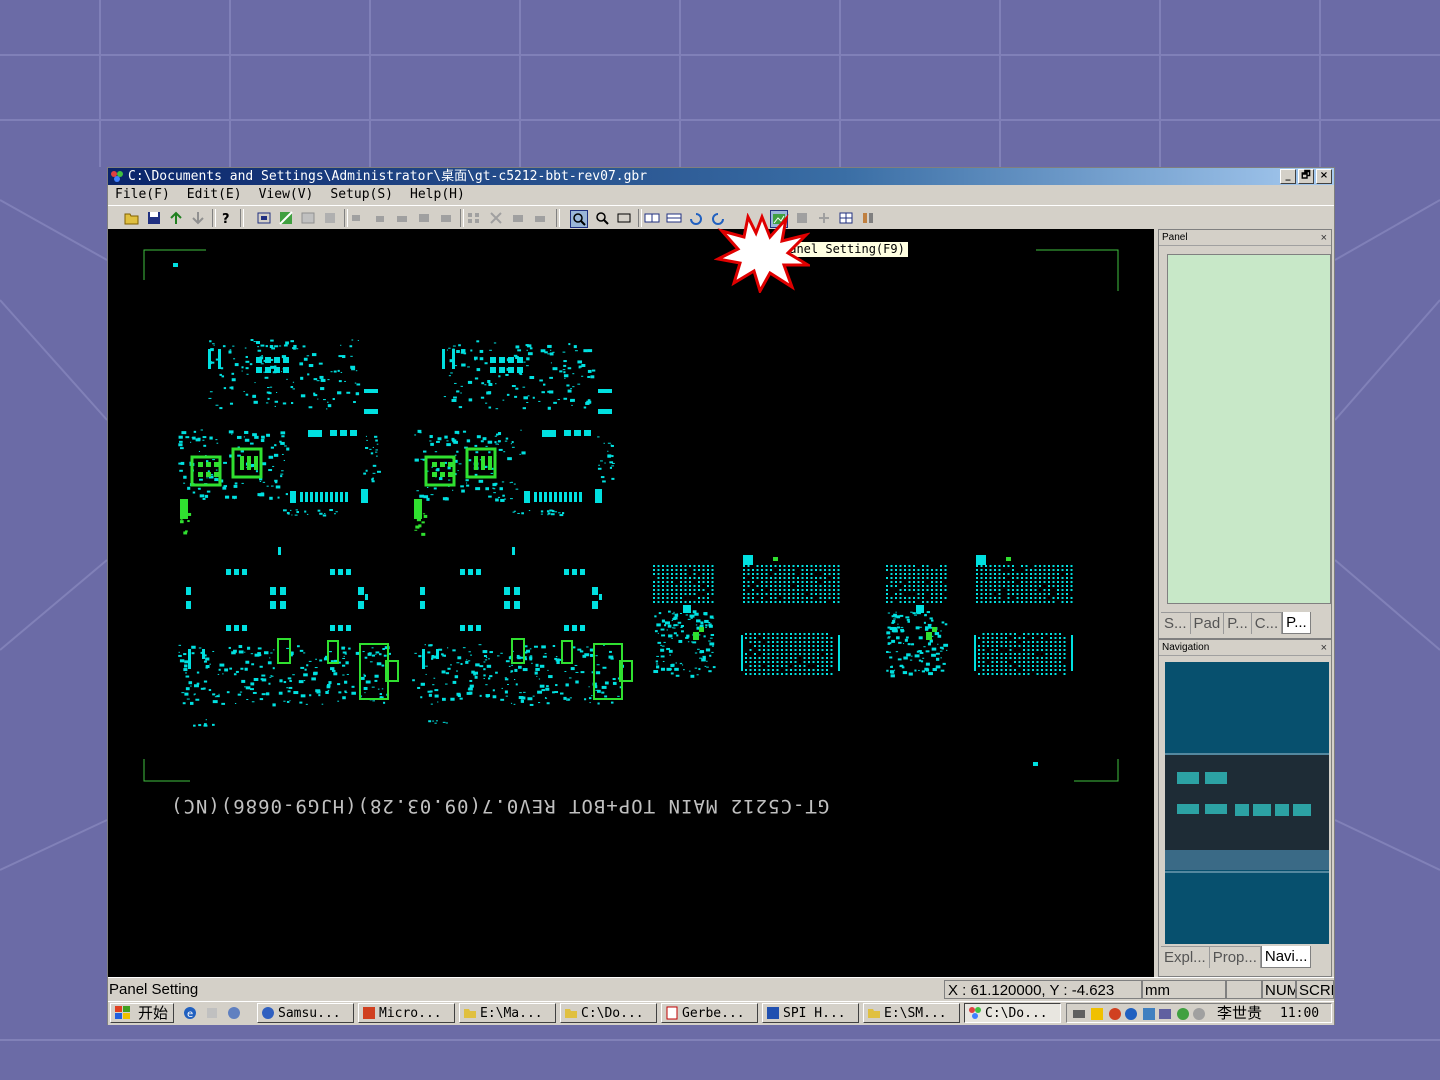 This screenshot has width=1440, height=1080. I want to click on cursor-coordinates: X : 61.120000, Y : -4.623, so click(1043, 989).